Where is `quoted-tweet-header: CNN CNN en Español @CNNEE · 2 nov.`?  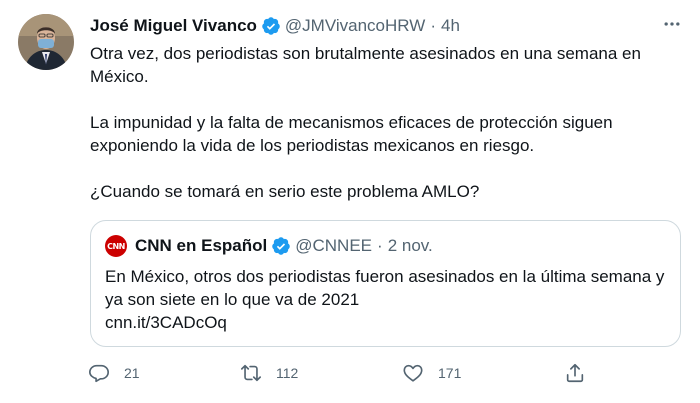
quoted-tweet-header: CNN CNN en Español @CNNEE · 2 nov. is located at coordinates (269, 246).